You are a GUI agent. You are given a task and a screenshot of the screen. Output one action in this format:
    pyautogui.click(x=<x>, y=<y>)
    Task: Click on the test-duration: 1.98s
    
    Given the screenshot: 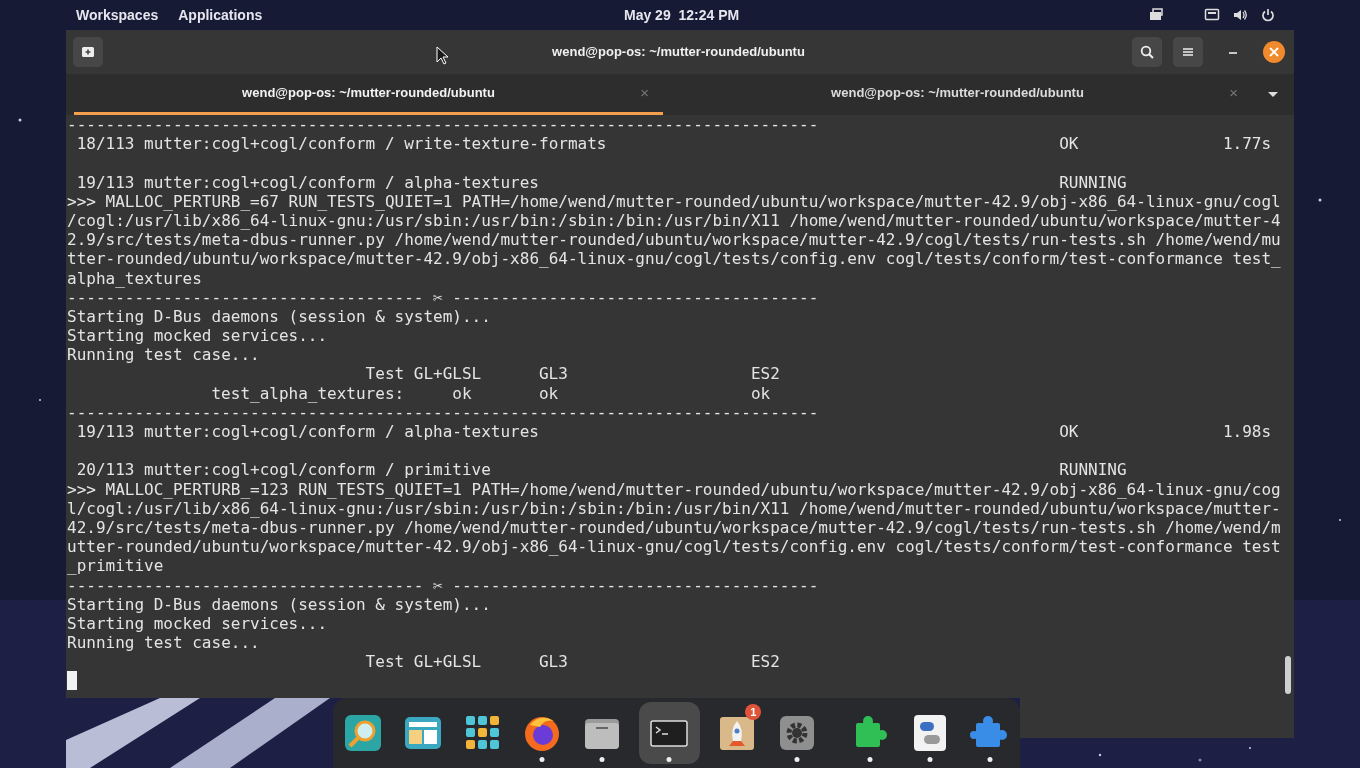 What is the action you would take?
    pyautogui.click(x=1247, y=432)
    